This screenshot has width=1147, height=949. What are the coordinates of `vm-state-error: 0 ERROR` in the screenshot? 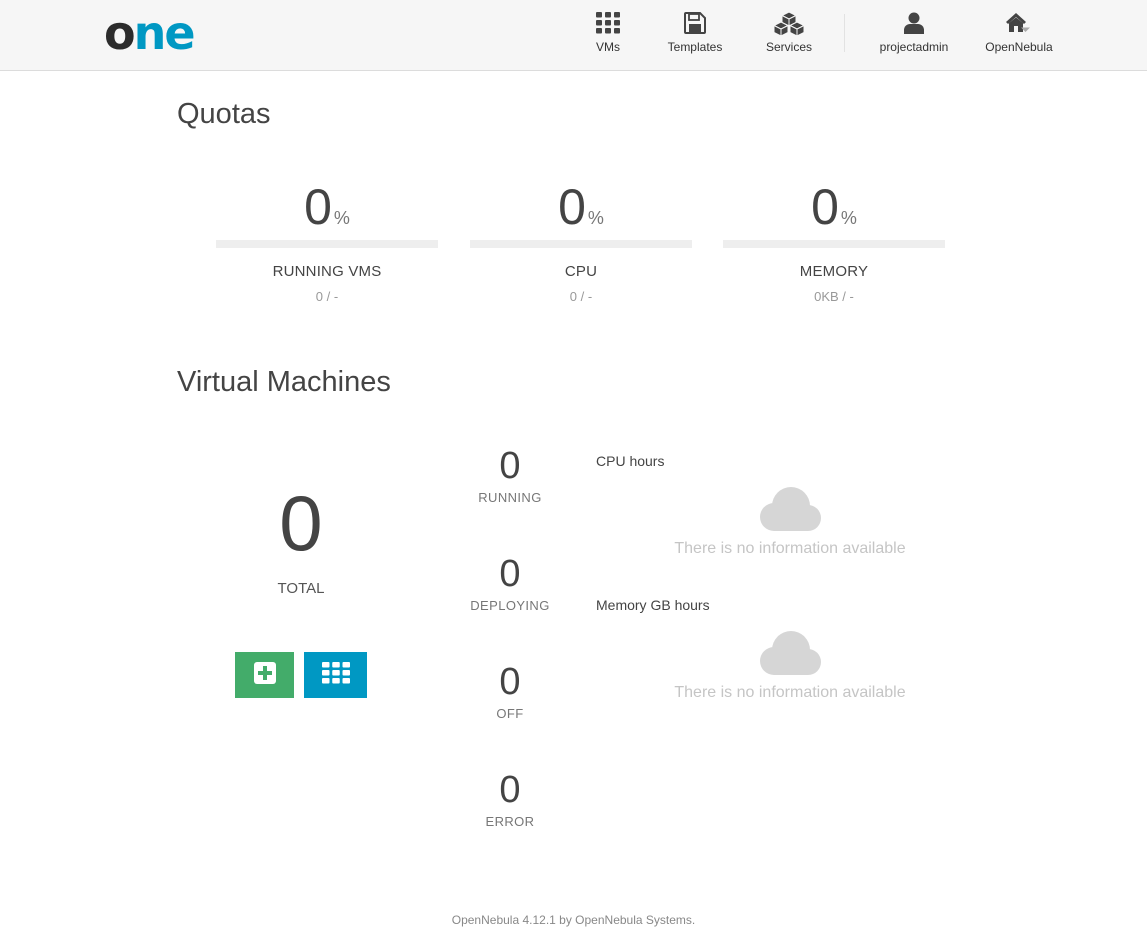 It's located at (510, 798).